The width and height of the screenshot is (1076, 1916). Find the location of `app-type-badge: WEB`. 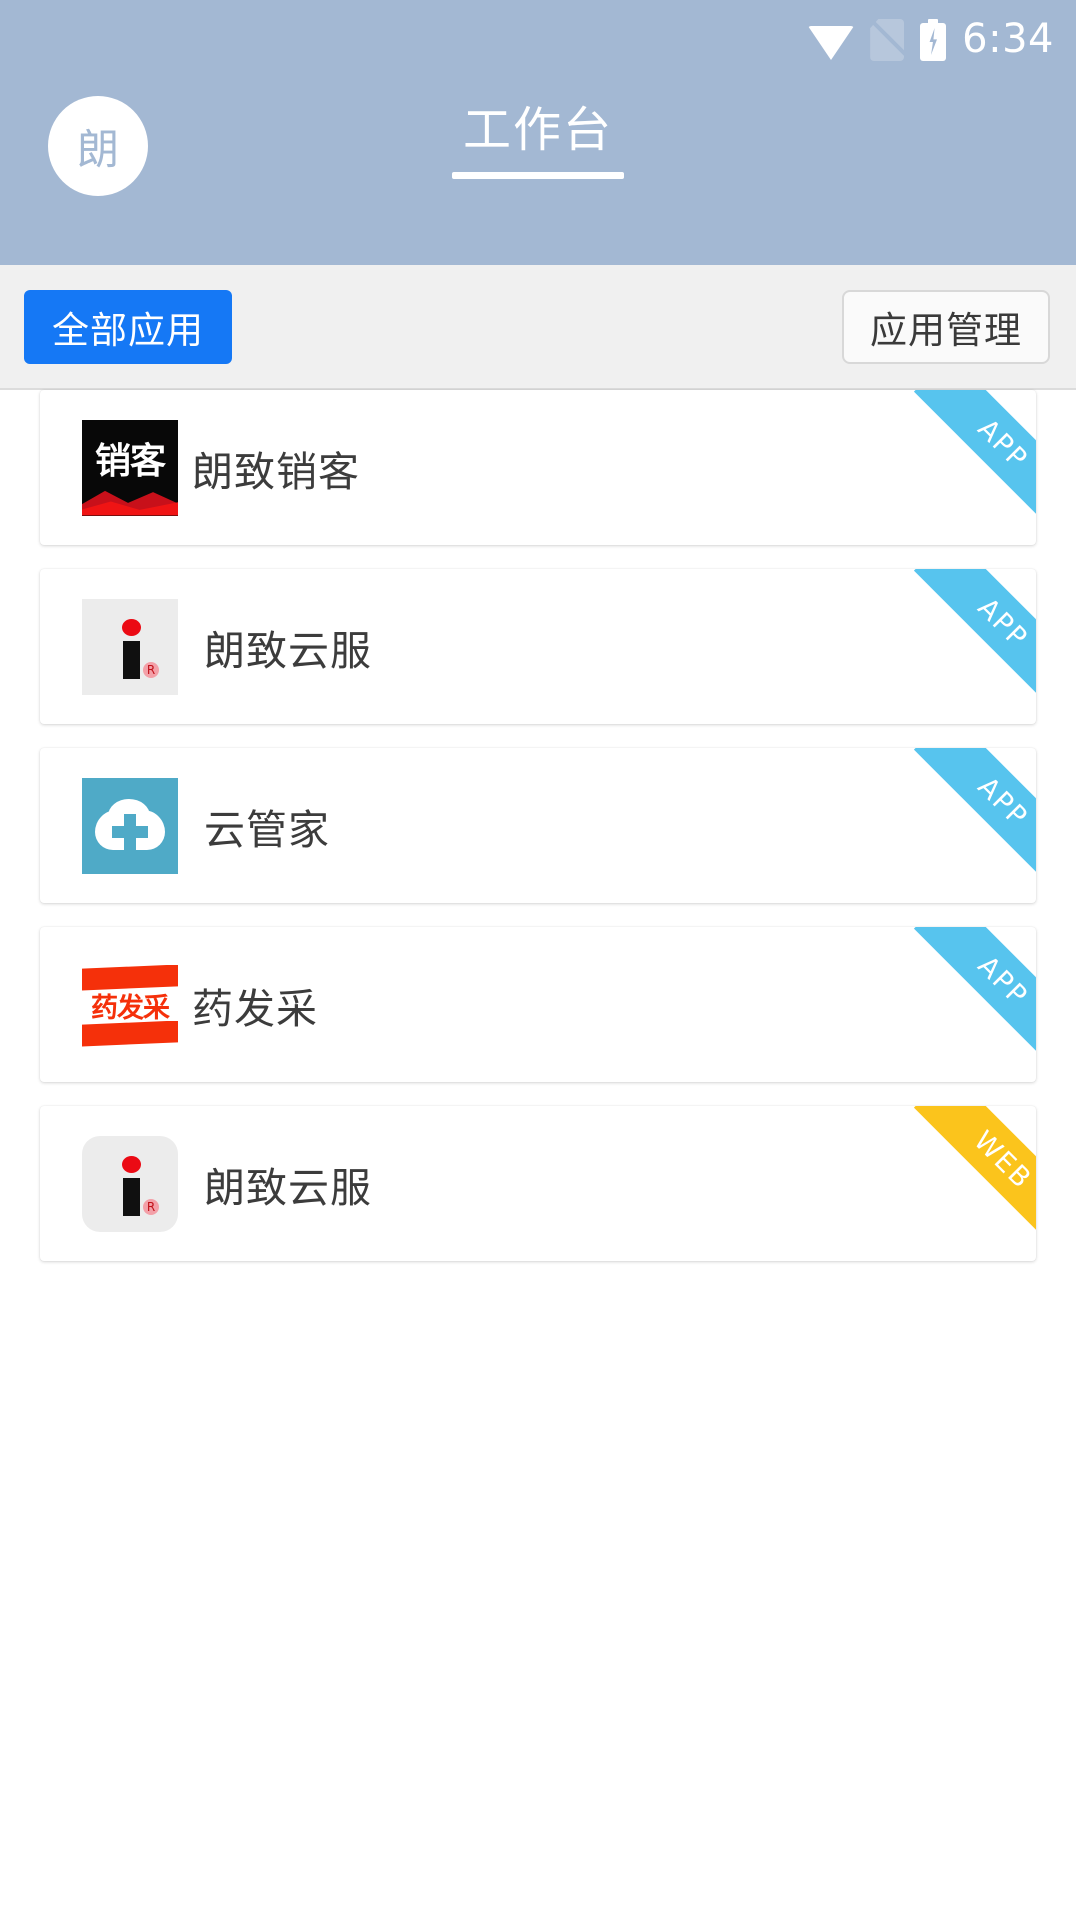

app-type-badge: WEB is located at coordinates (972, 1170).